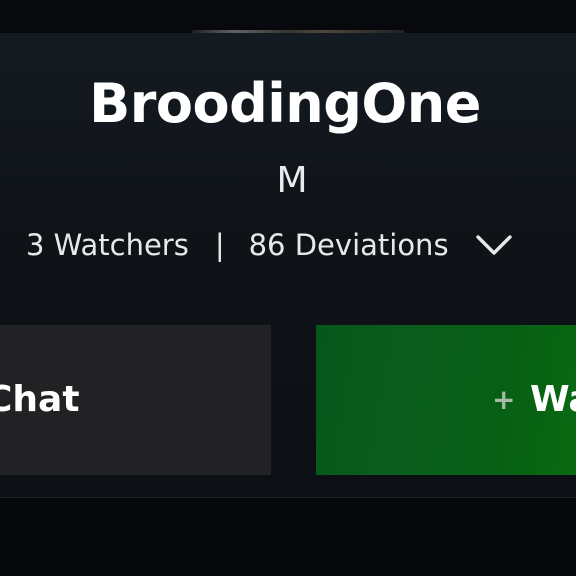 The width and height of the screenshot is (576, 576). Describe the element at coordinates (135, 400) in the screenshot. I see `chat-button: Chat` at that location.